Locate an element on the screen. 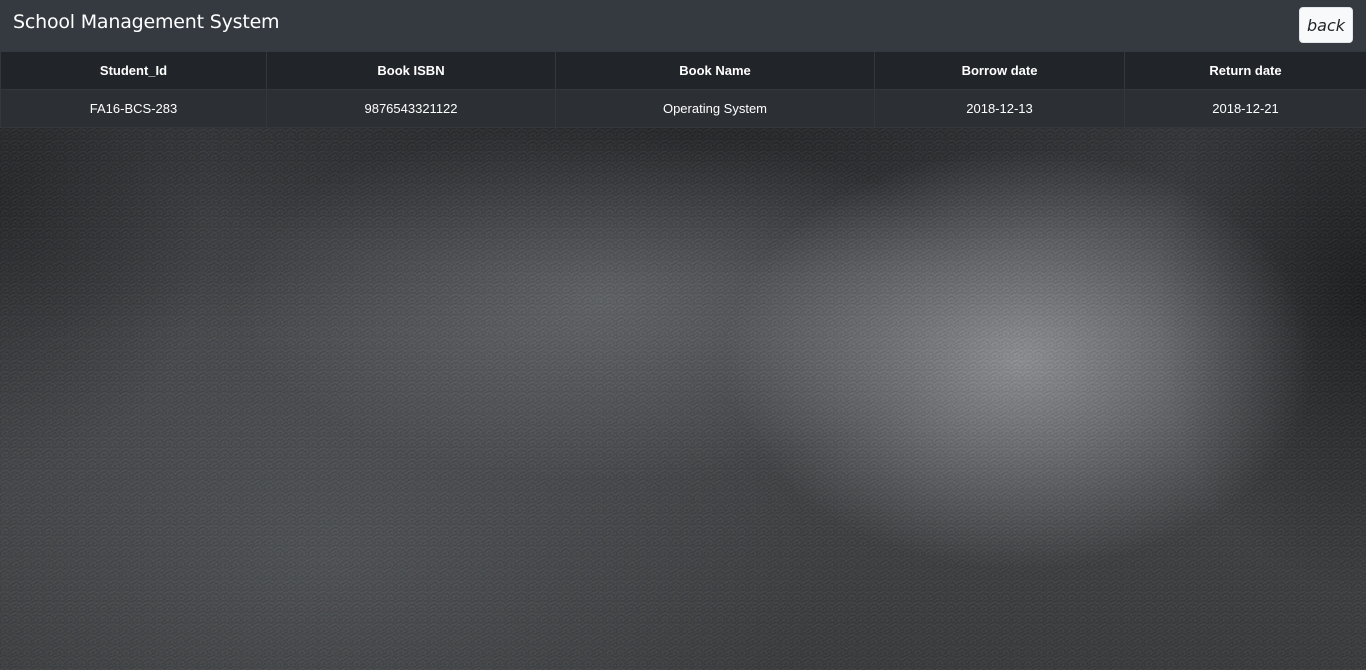  app-title: School Management System is located at coordinates (146, 22).